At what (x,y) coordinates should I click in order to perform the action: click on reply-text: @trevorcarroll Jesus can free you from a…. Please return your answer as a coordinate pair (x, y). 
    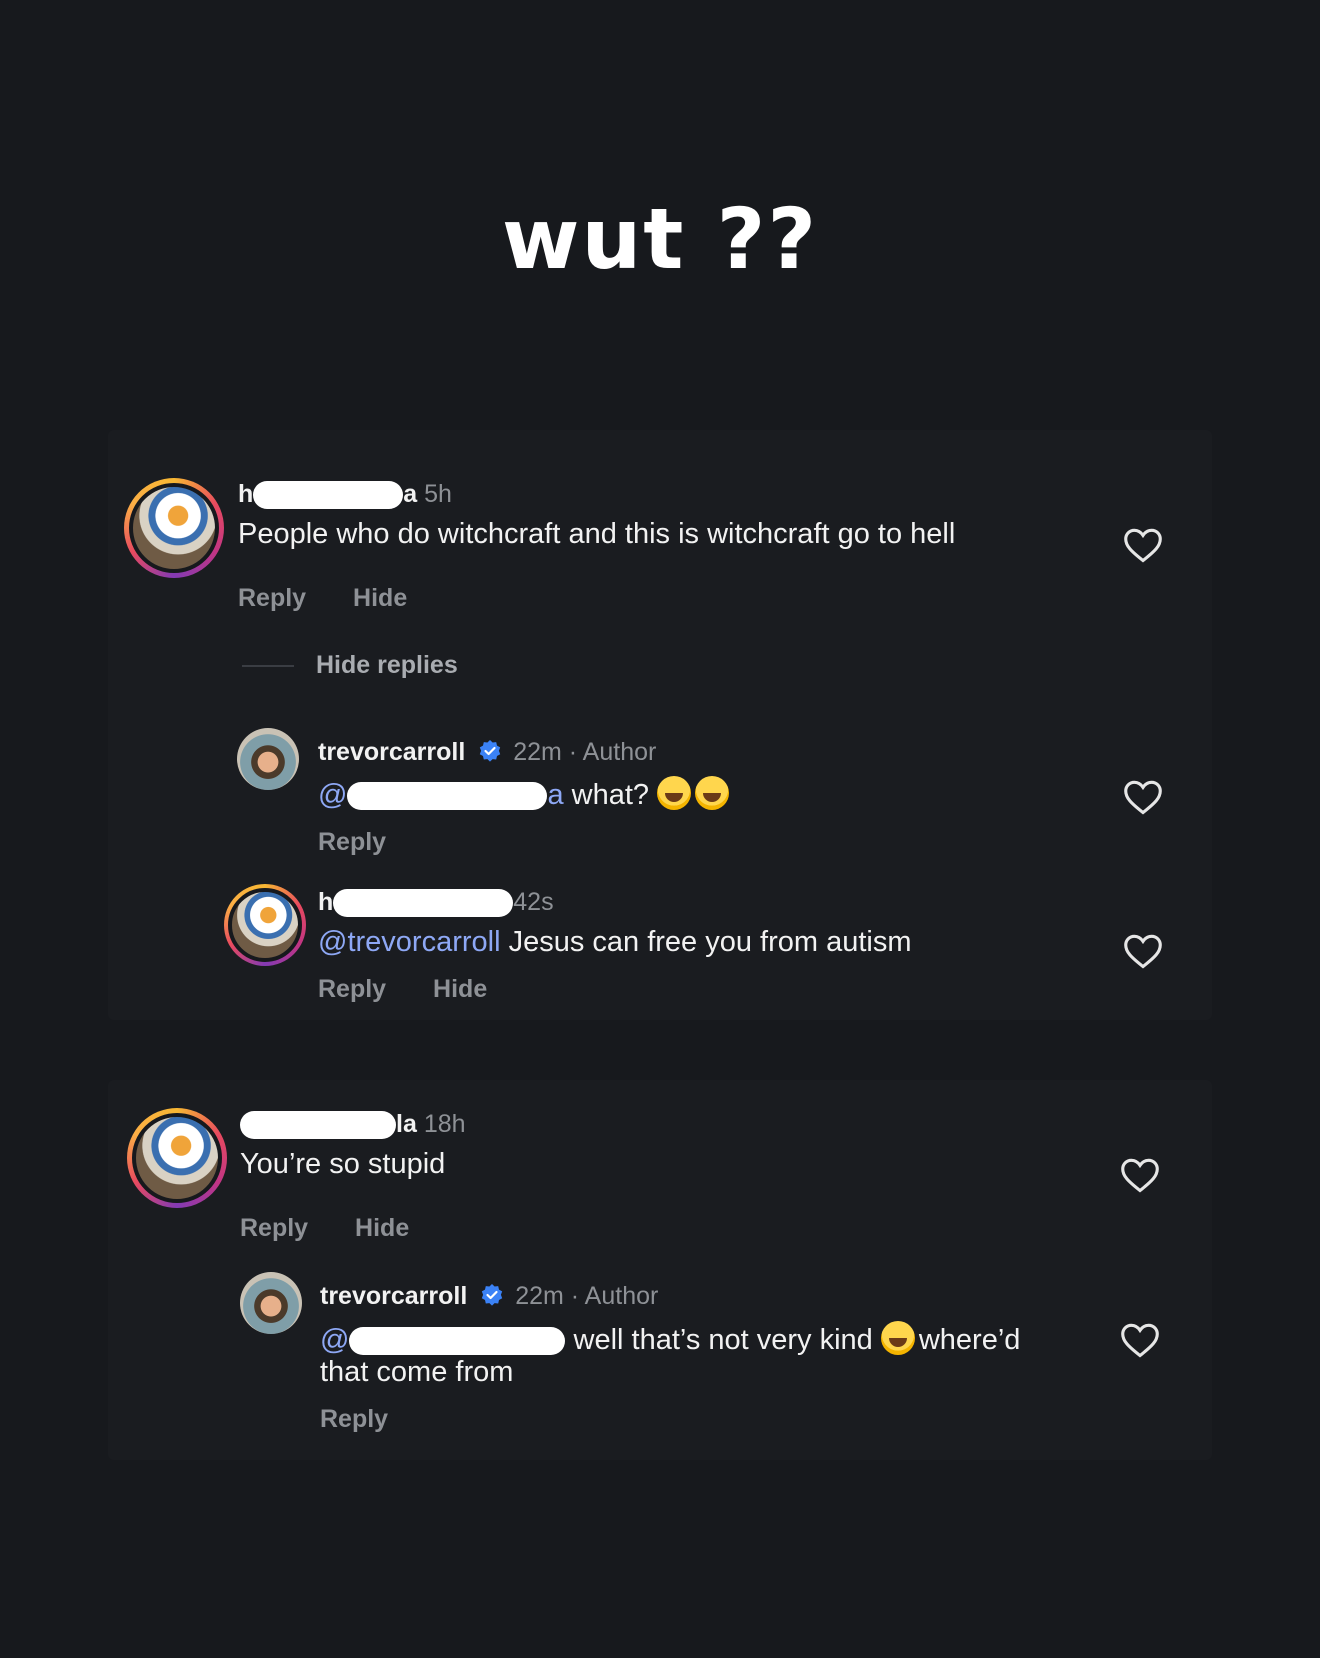
    Looking at the image, I should click on (615, 942).